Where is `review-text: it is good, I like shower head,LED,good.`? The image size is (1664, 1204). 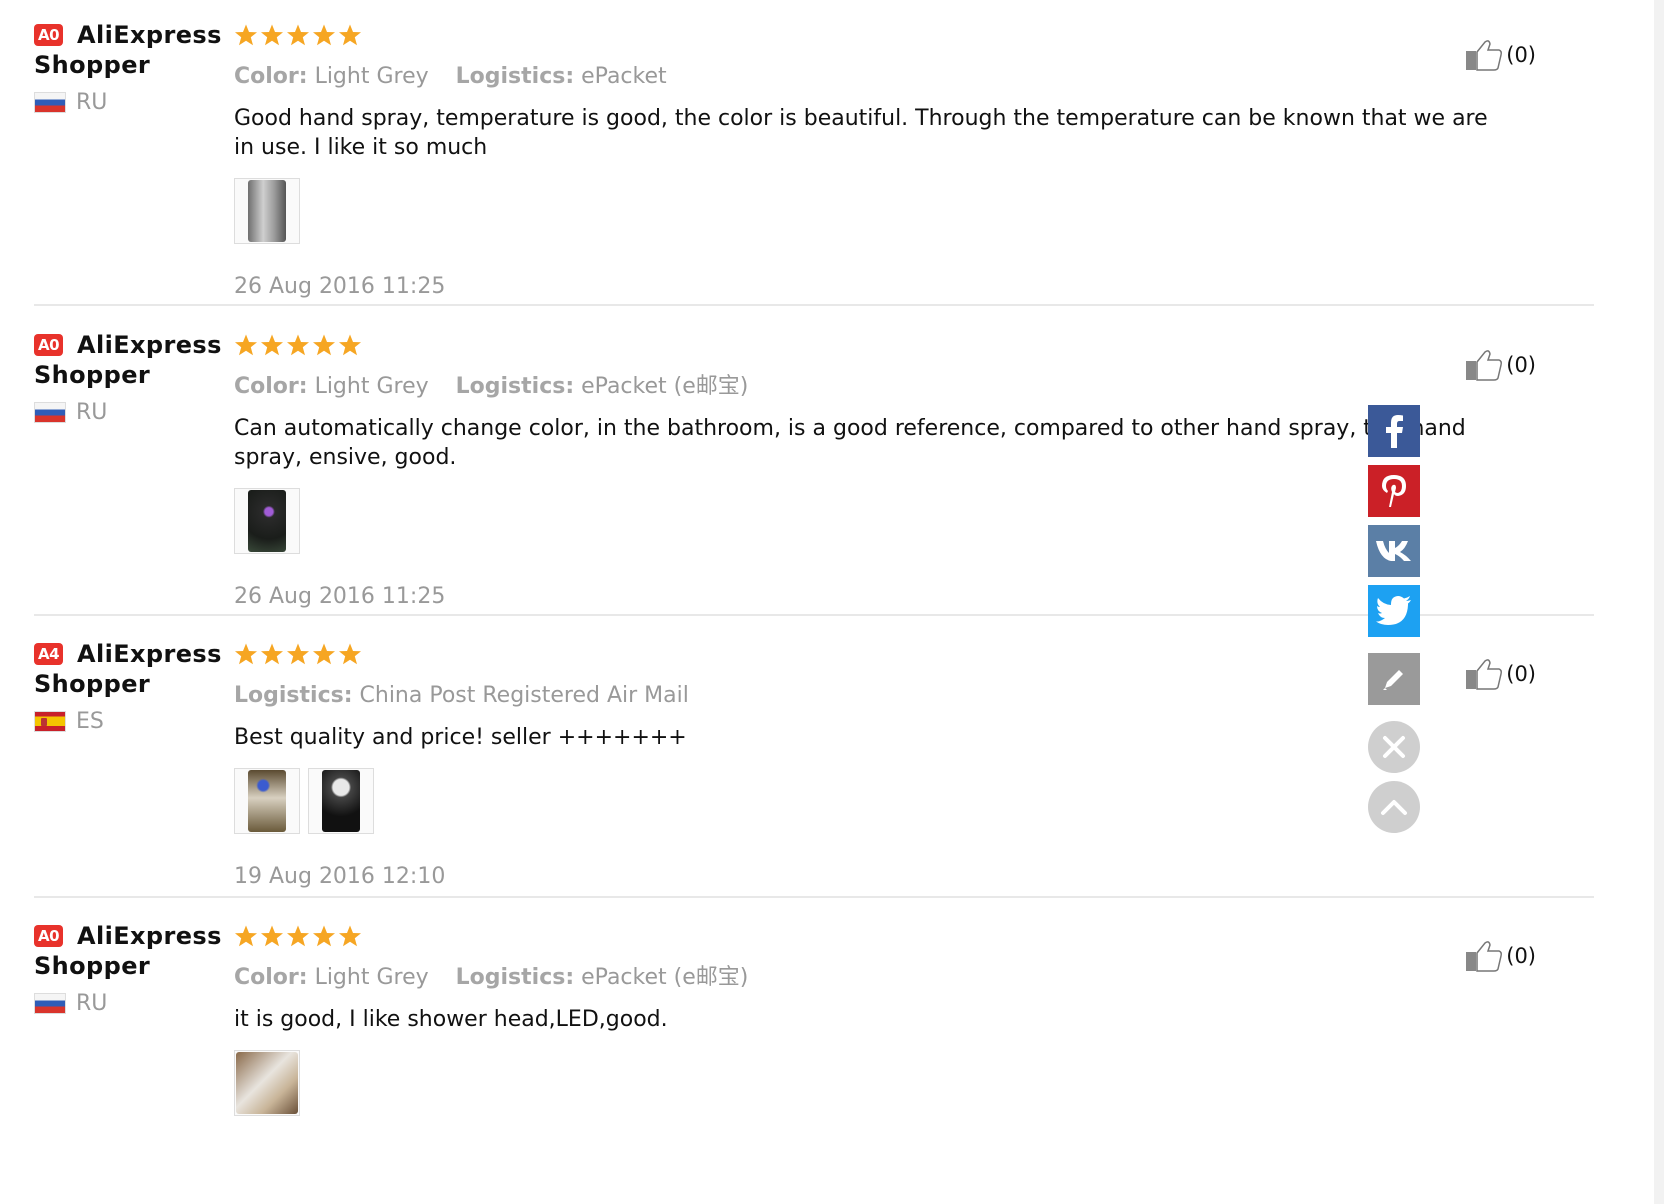 review-text: it is good, I like shower head,LED,good. is located at coordinates (451, 1019).